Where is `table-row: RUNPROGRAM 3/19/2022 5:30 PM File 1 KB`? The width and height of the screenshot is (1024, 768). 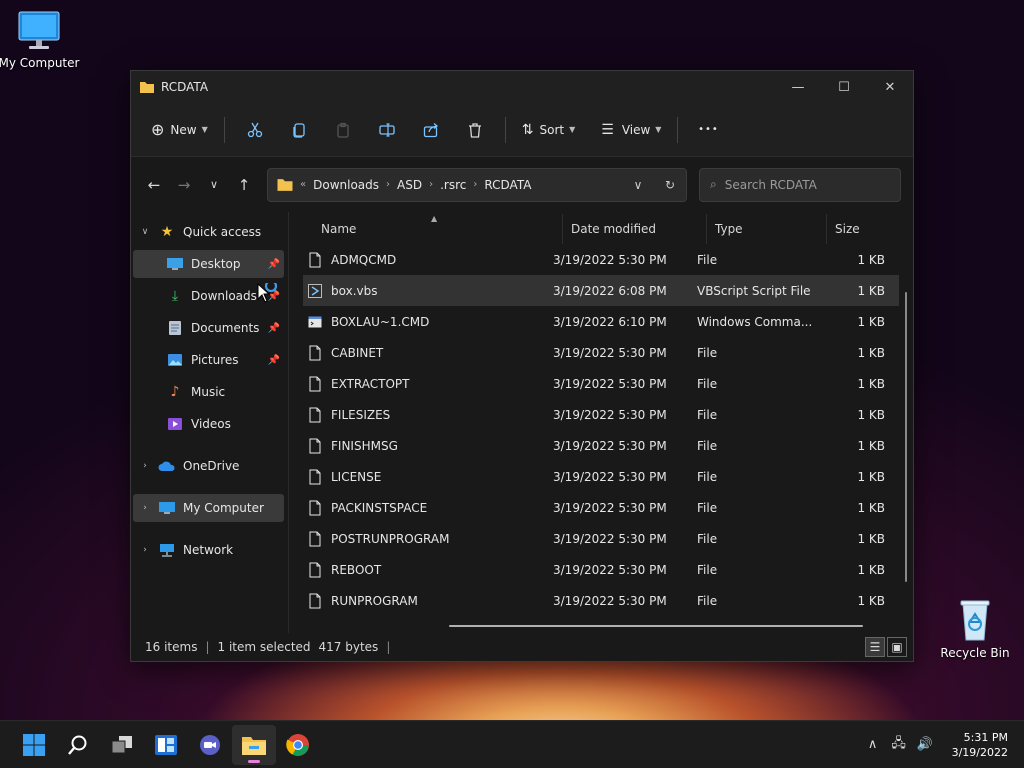 table-row: RUNPROGRAM 3/19/2022 5:30 PM File 1 KB is located at coordinates (601, 600).